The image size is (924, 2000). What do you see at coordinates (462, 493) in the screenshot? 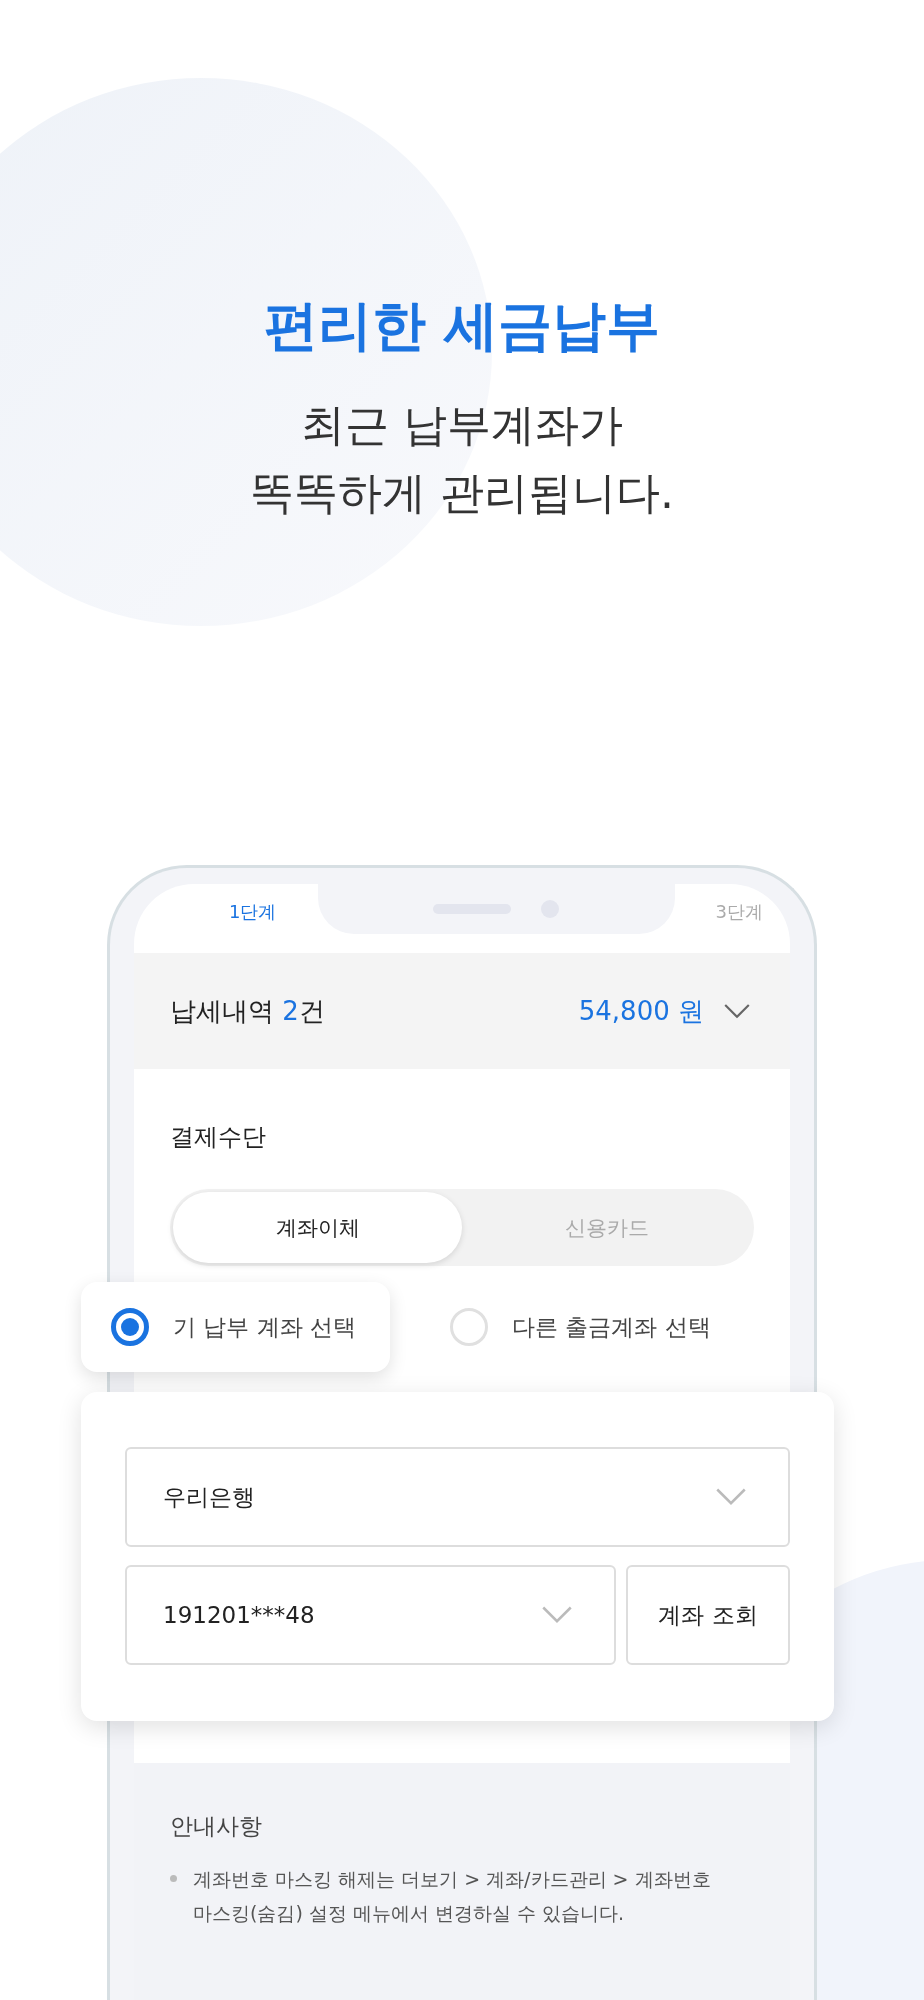
I see `subtitle-text: 똑똑하게 관리됩니다.` at bounding box center [462, 493].